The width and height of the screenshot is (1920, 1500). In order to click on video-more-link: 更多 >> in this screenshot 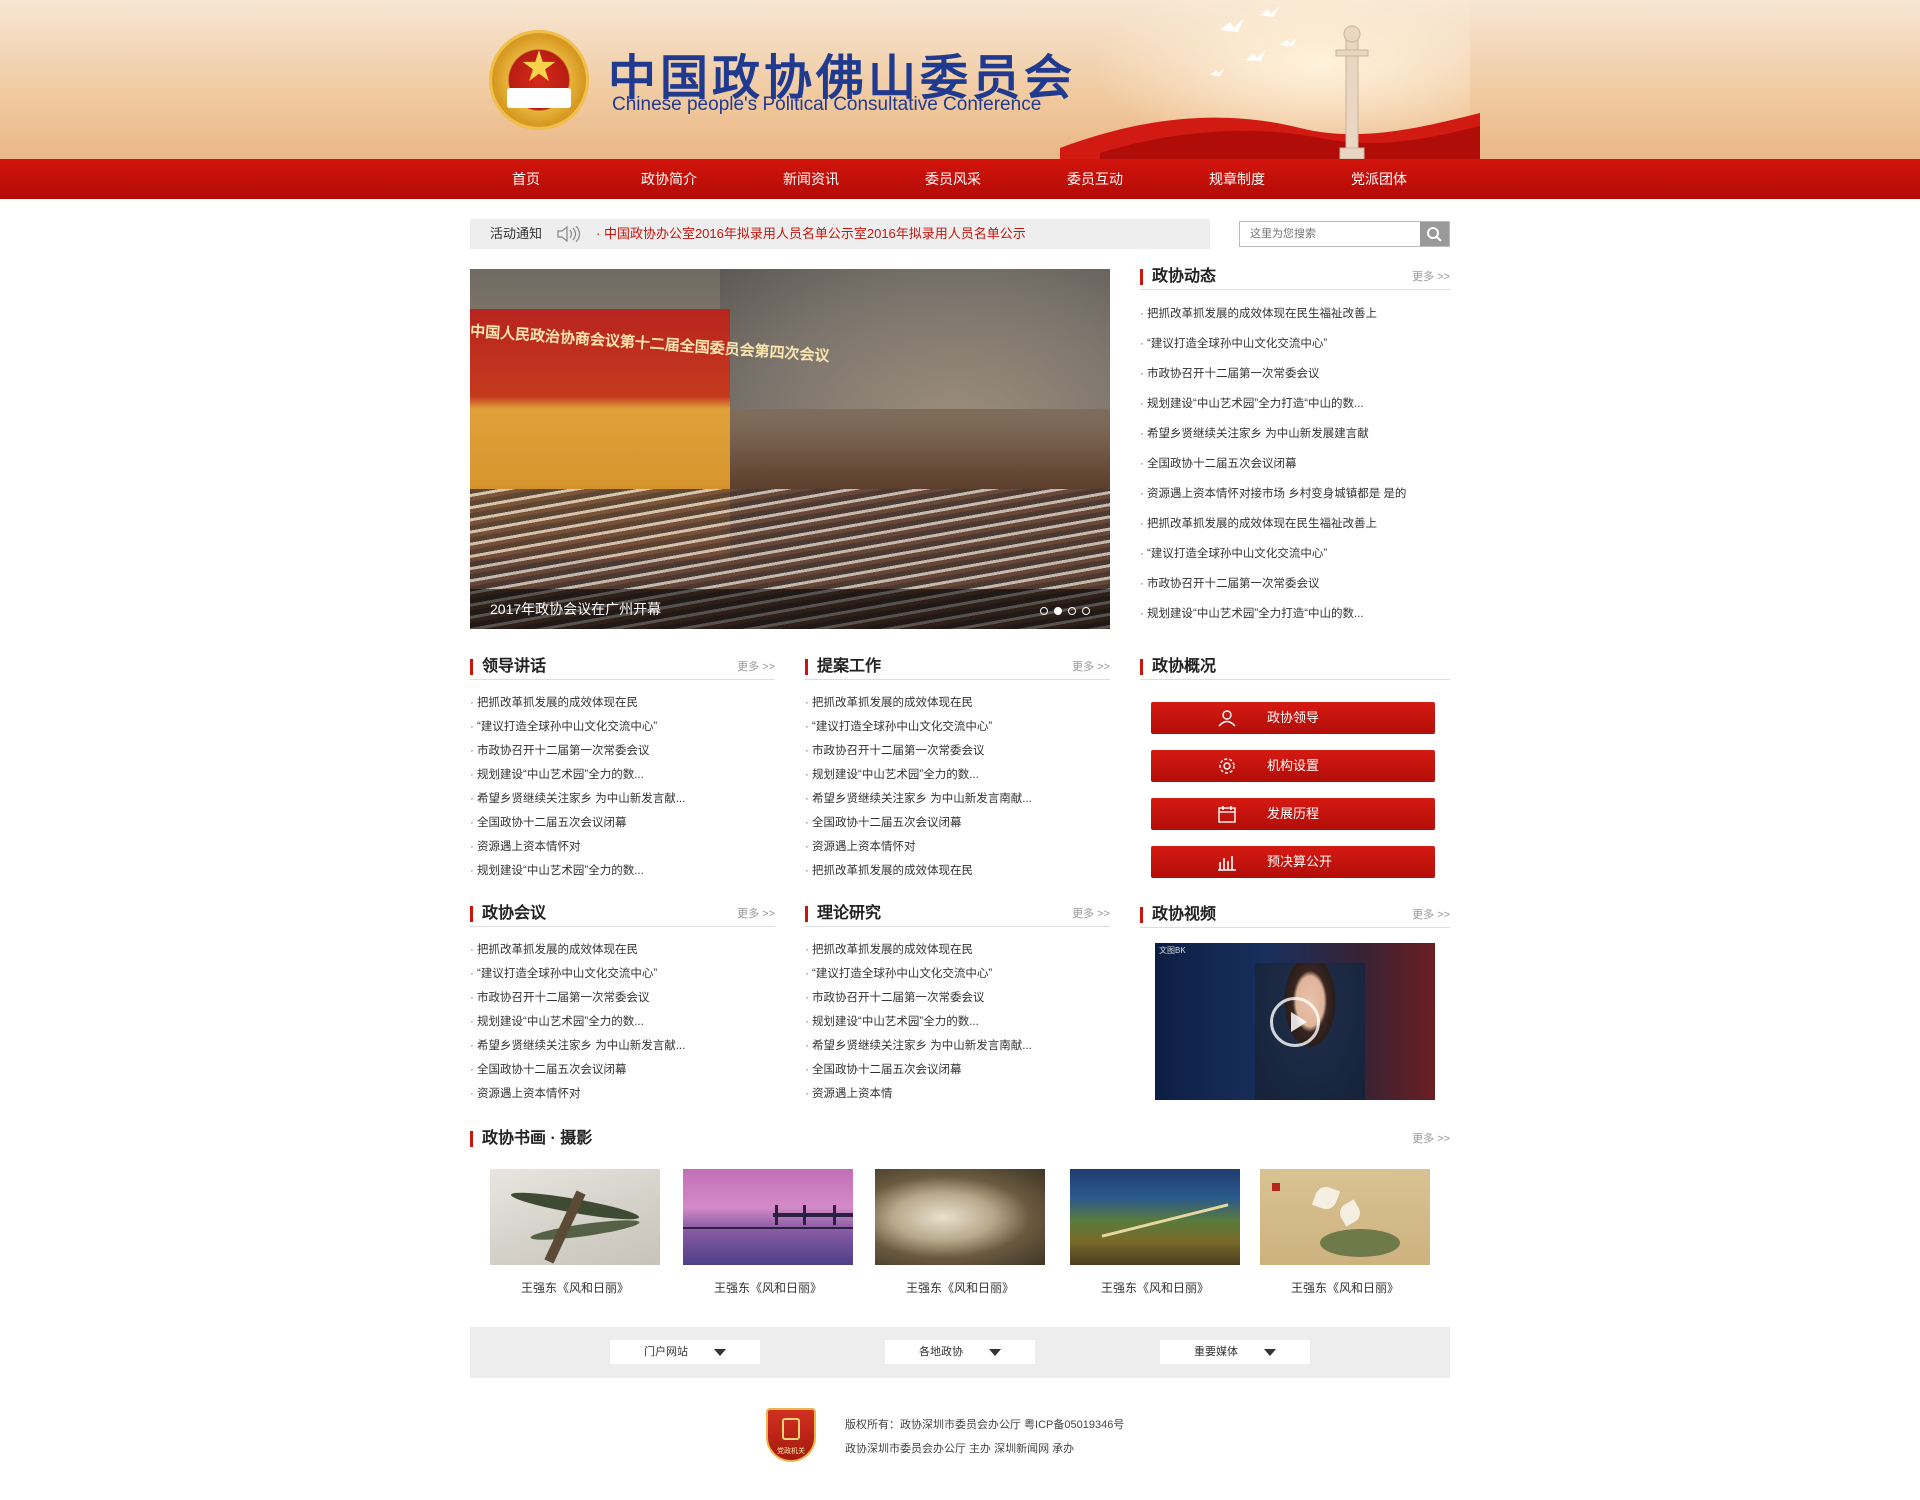, I will do `click(1431, 915)`.